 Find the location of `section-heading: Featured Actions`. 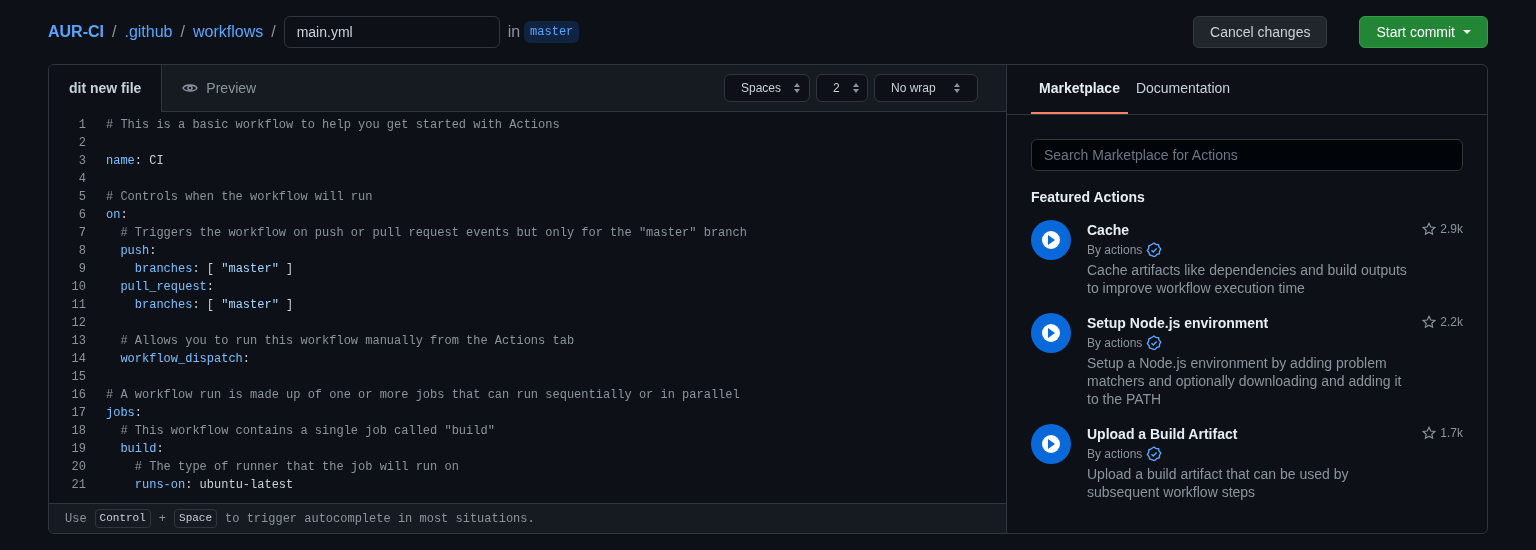

section-heading: Featured Actions is located at coordinates (1088, 197).